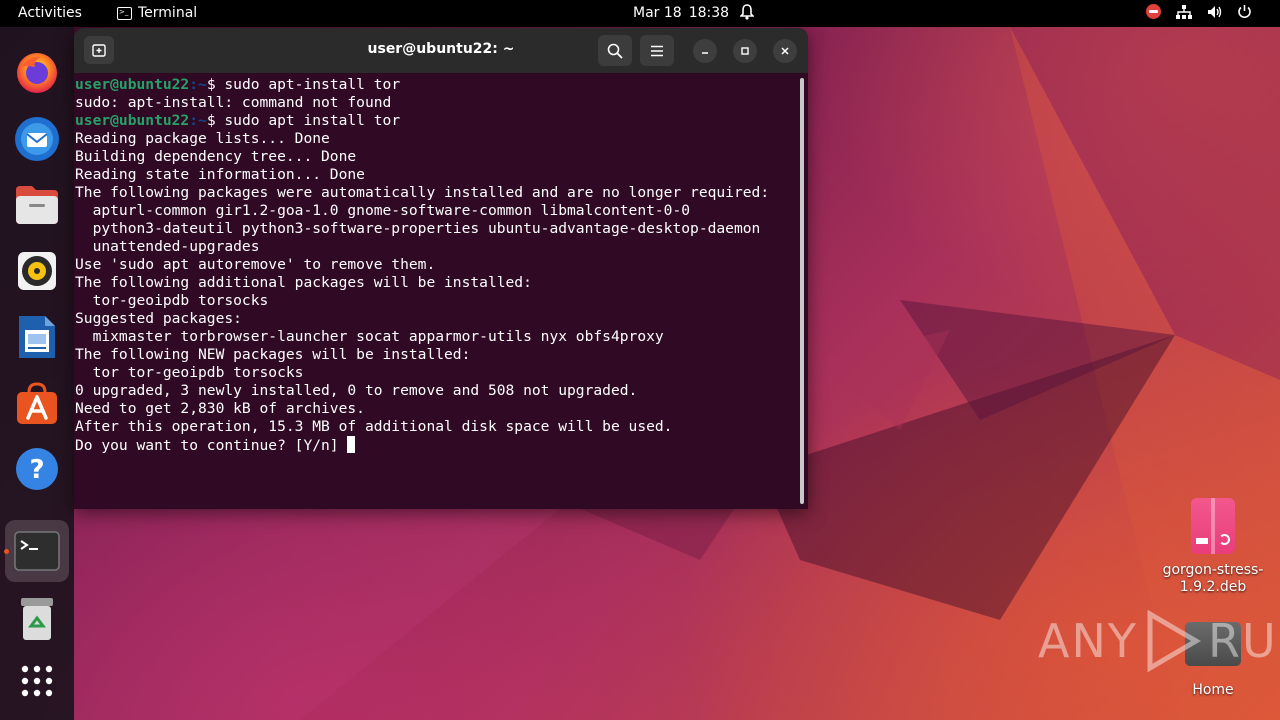  Describe the element at coordinates (437, 247) in the screenshot. I see `terminal-output-line: unattended-upgrades` at that location.